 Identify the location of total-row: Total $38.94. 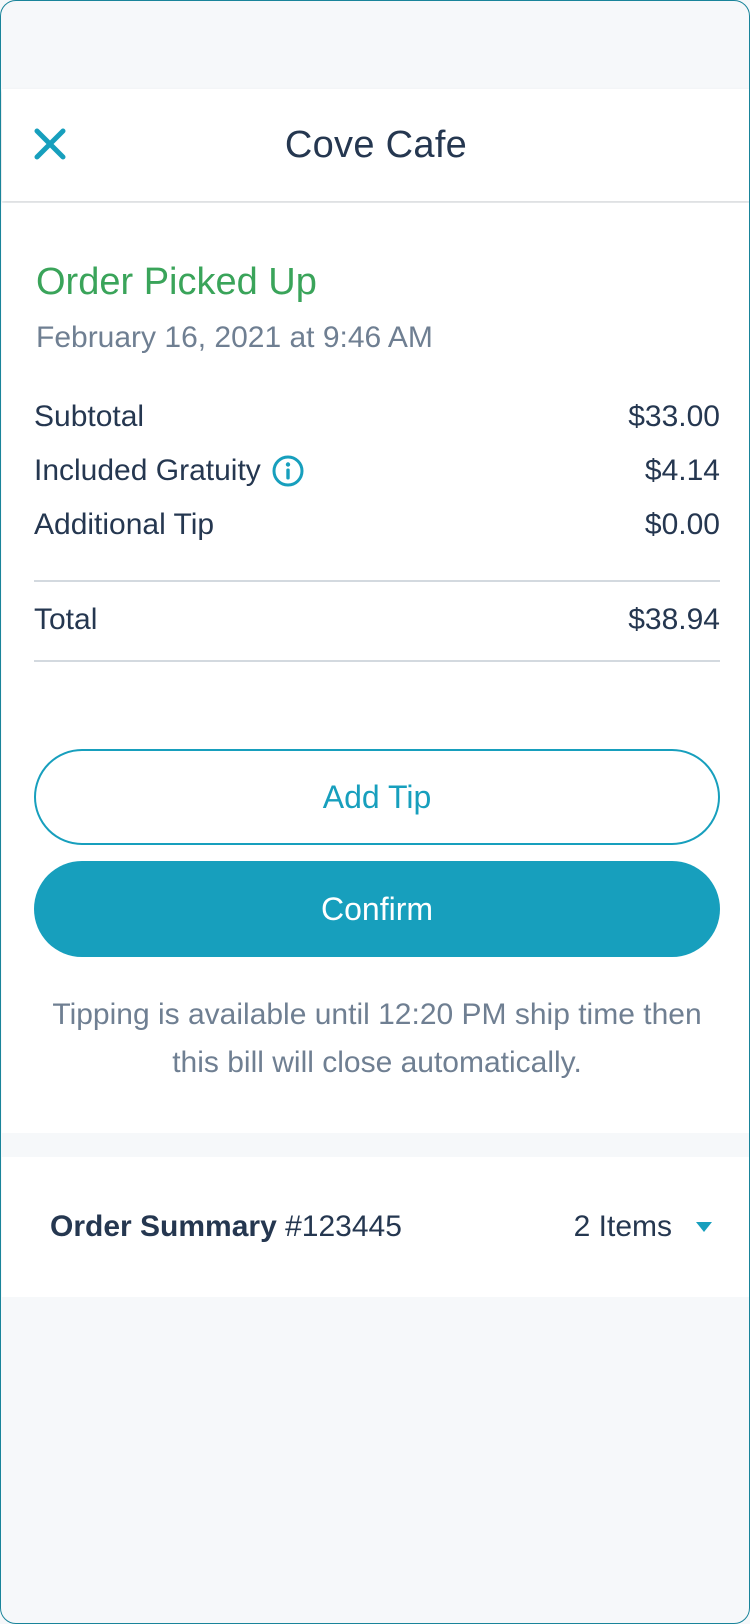
(377, 620).